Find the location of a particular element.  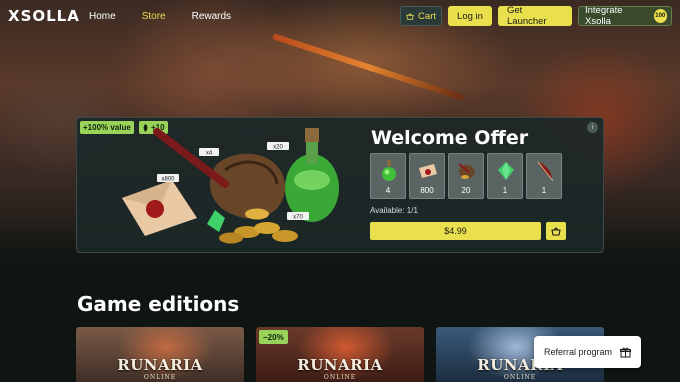

offer-item-letter: 800 is located at coordinates (427, 176).